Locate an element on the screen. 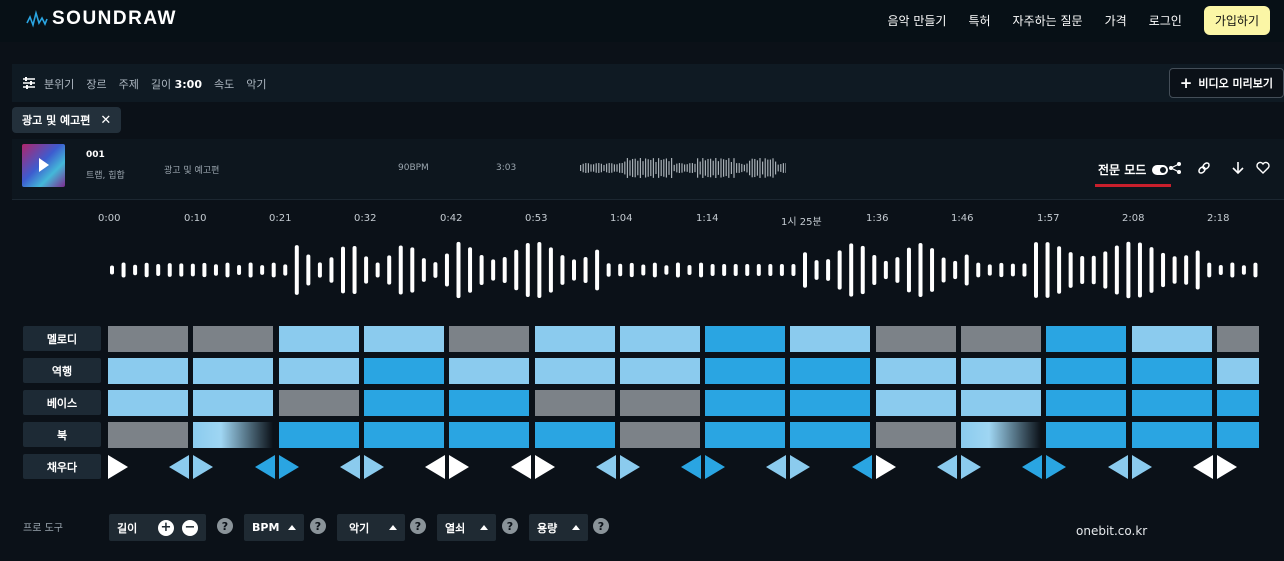  heart-icon is located at coordinates (1263, 168).